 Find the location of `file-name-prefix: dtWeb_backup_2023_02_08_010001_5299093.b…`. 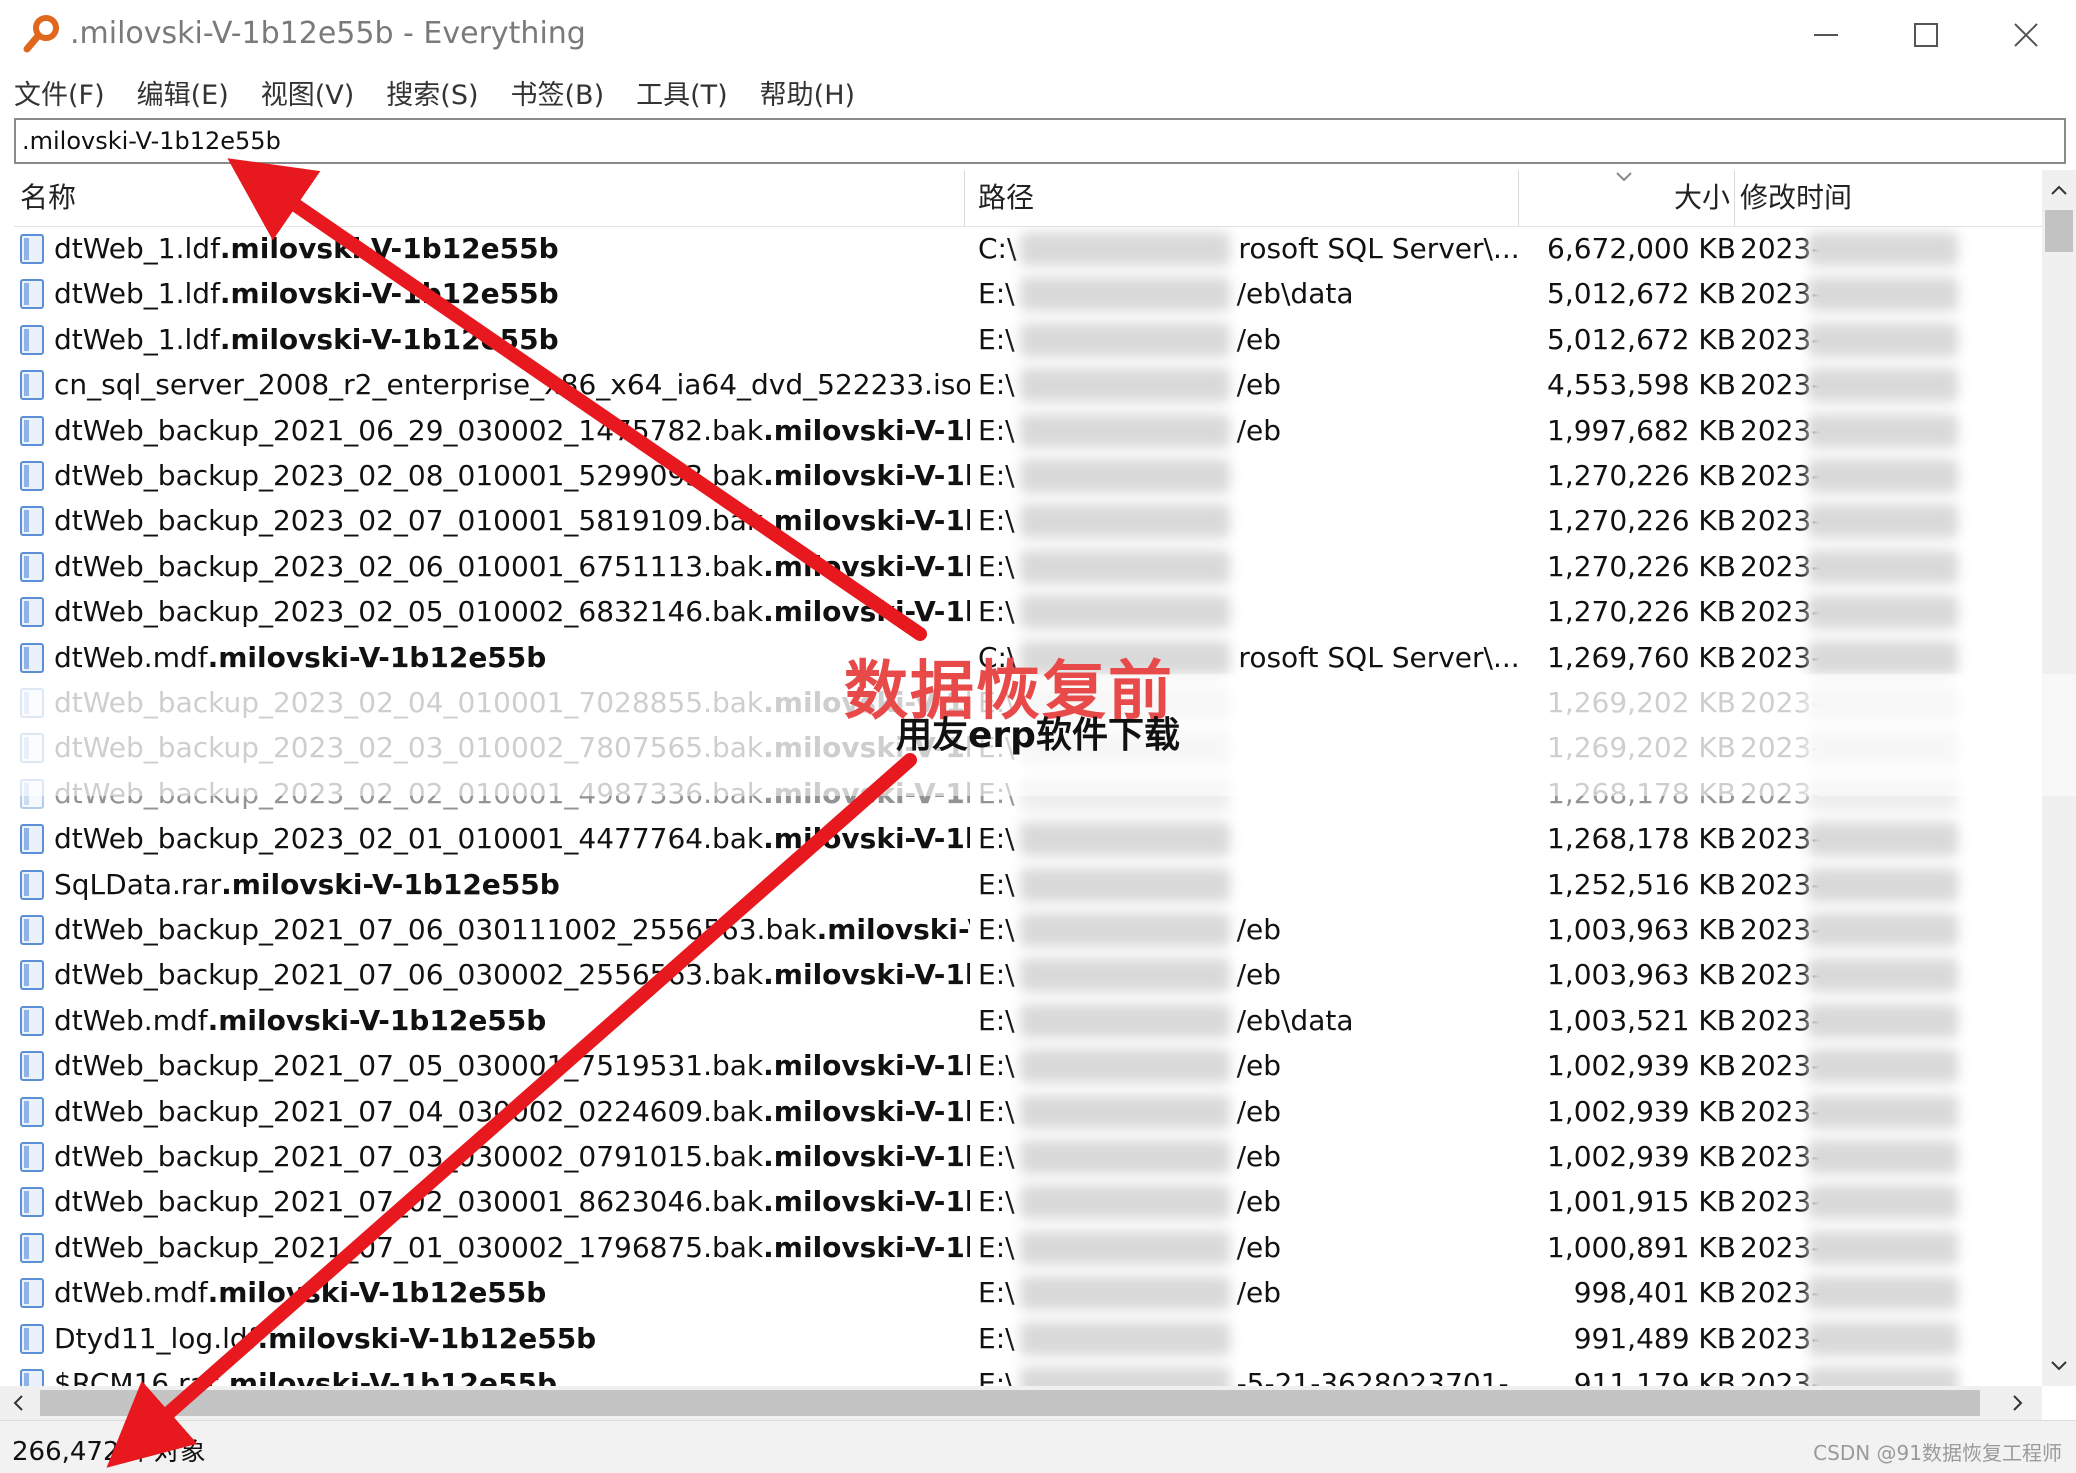

file-name-prefix: dtWeb_backup_2023_02_08_010001_5299093.b… is located at coordinates (409, 475).